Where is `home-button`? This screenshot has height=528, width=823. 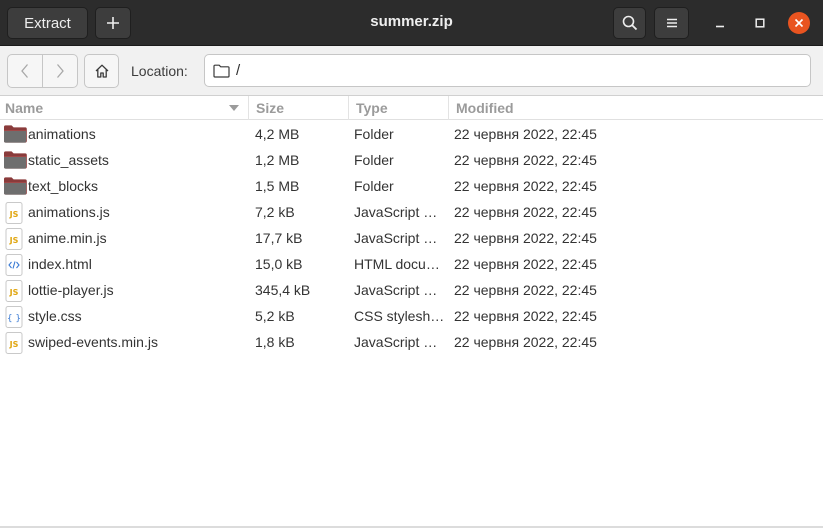
home-button is located at coordinates (101, 71).